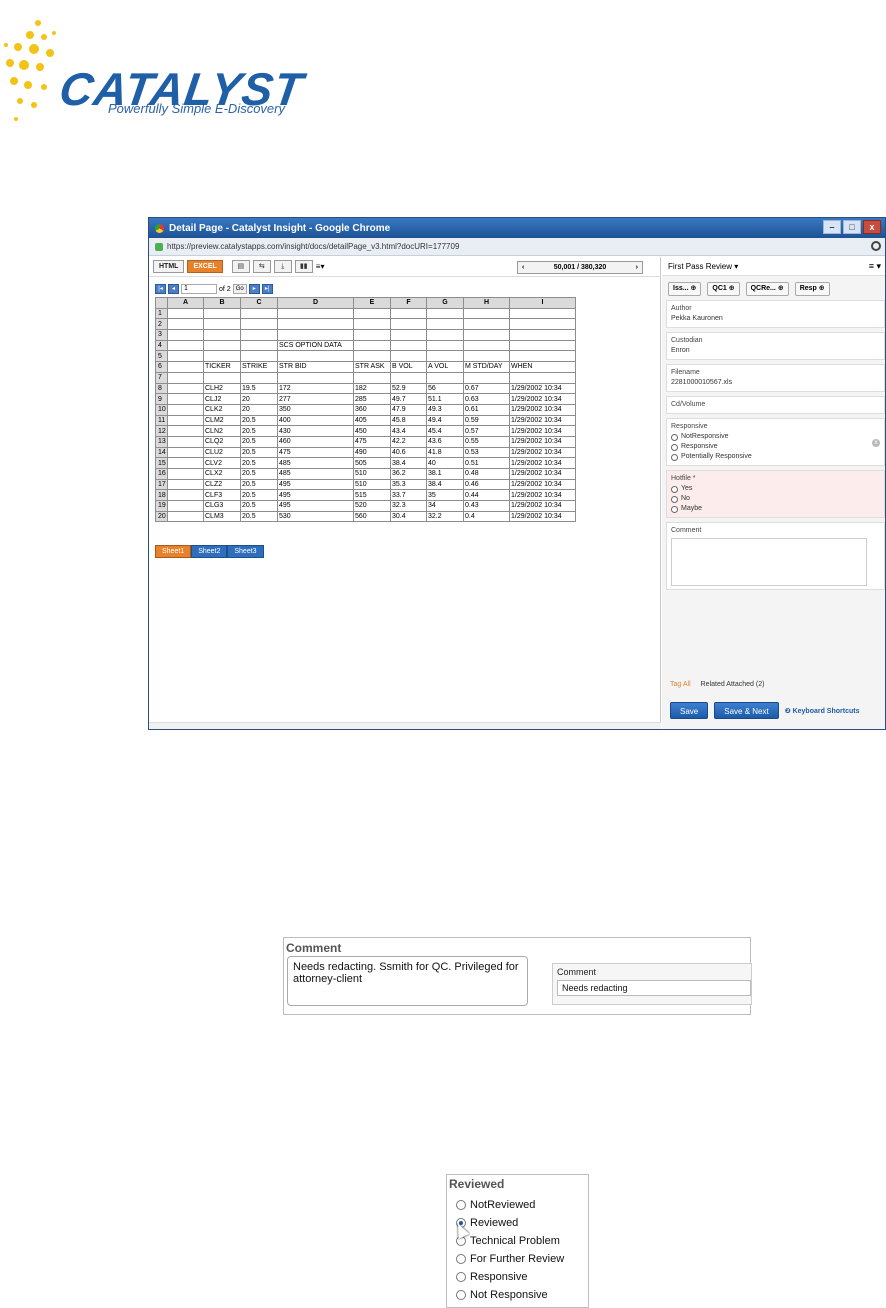 The height and width of the screenshot is (1308, 886). What do you see at coordinates (723, 289) in the screenshot?
I see `qc1-button: QC1 ⊕` at bounding box center [723, 289].